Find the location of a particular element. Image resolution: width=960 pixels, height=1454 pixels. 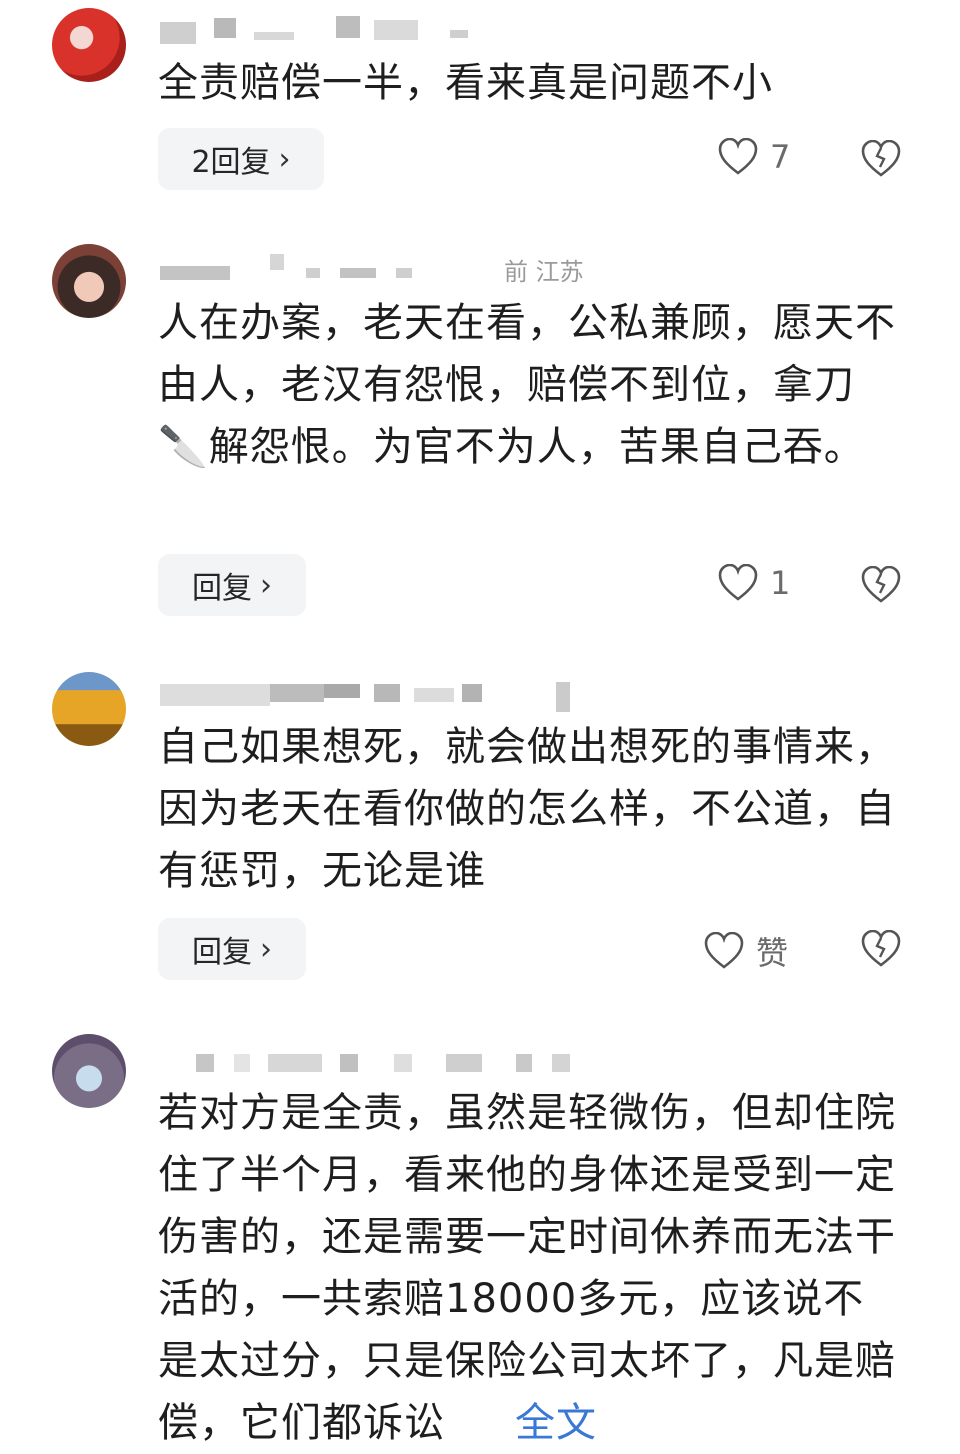

like-button: 7 is located at coordinates (754, 157).